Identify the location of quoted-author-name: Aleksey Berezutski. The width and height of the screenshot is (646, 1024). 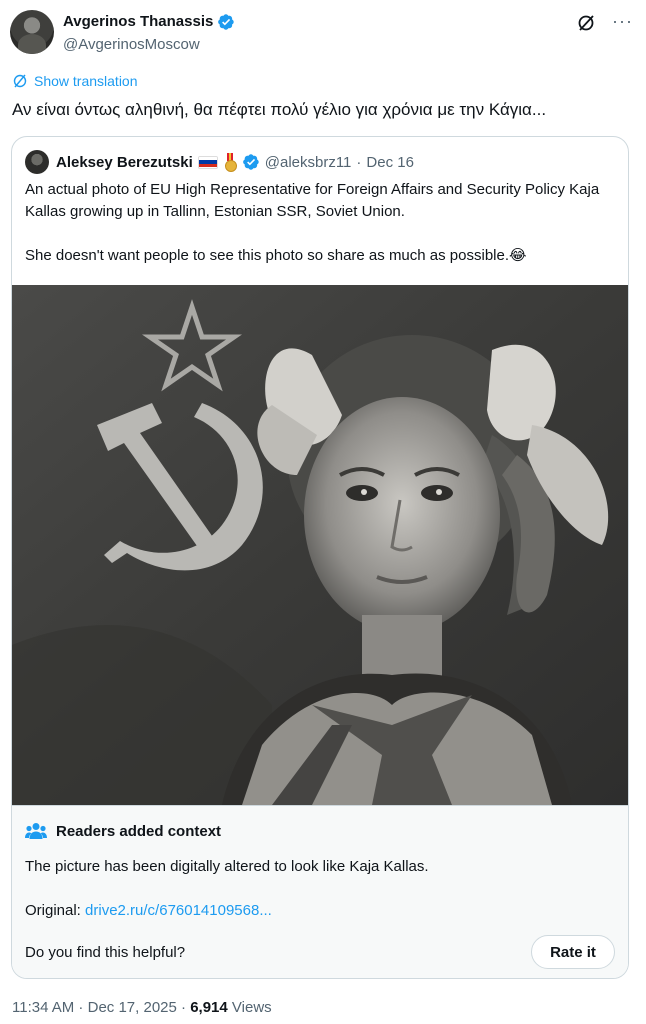
(124, 162).